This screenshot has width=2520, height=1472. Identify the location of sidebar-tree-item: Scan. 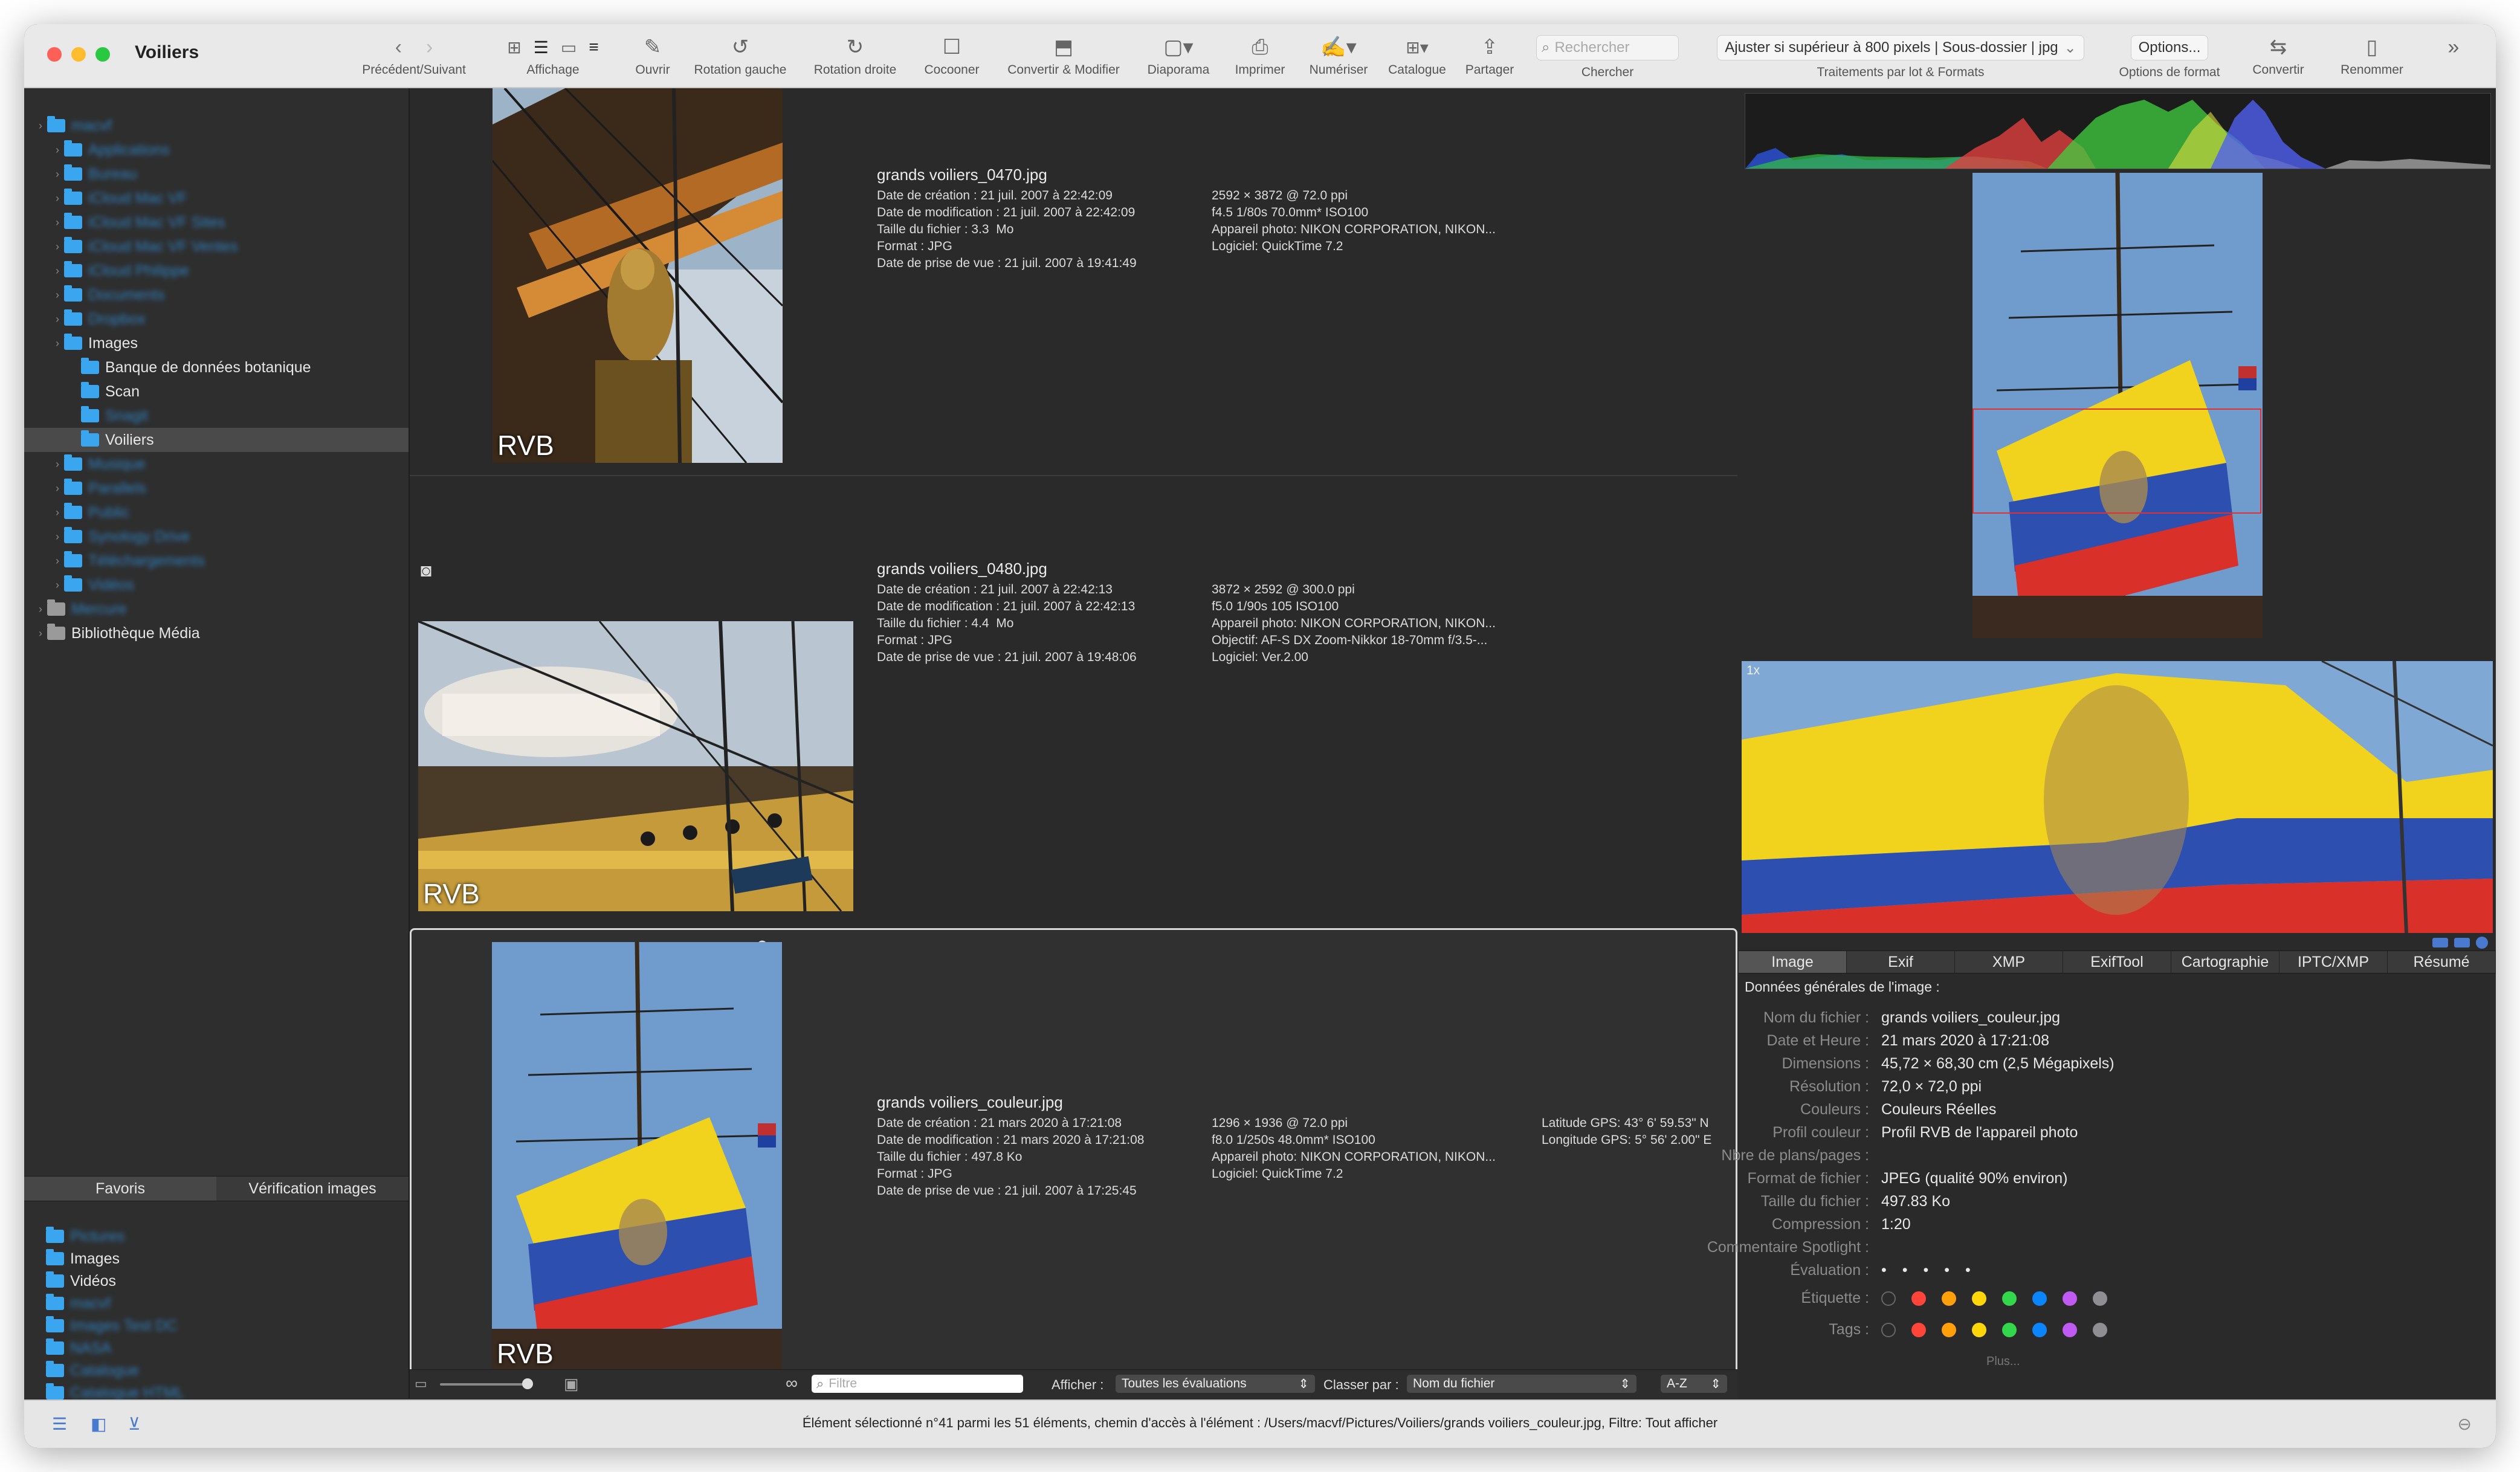
(216, 392).